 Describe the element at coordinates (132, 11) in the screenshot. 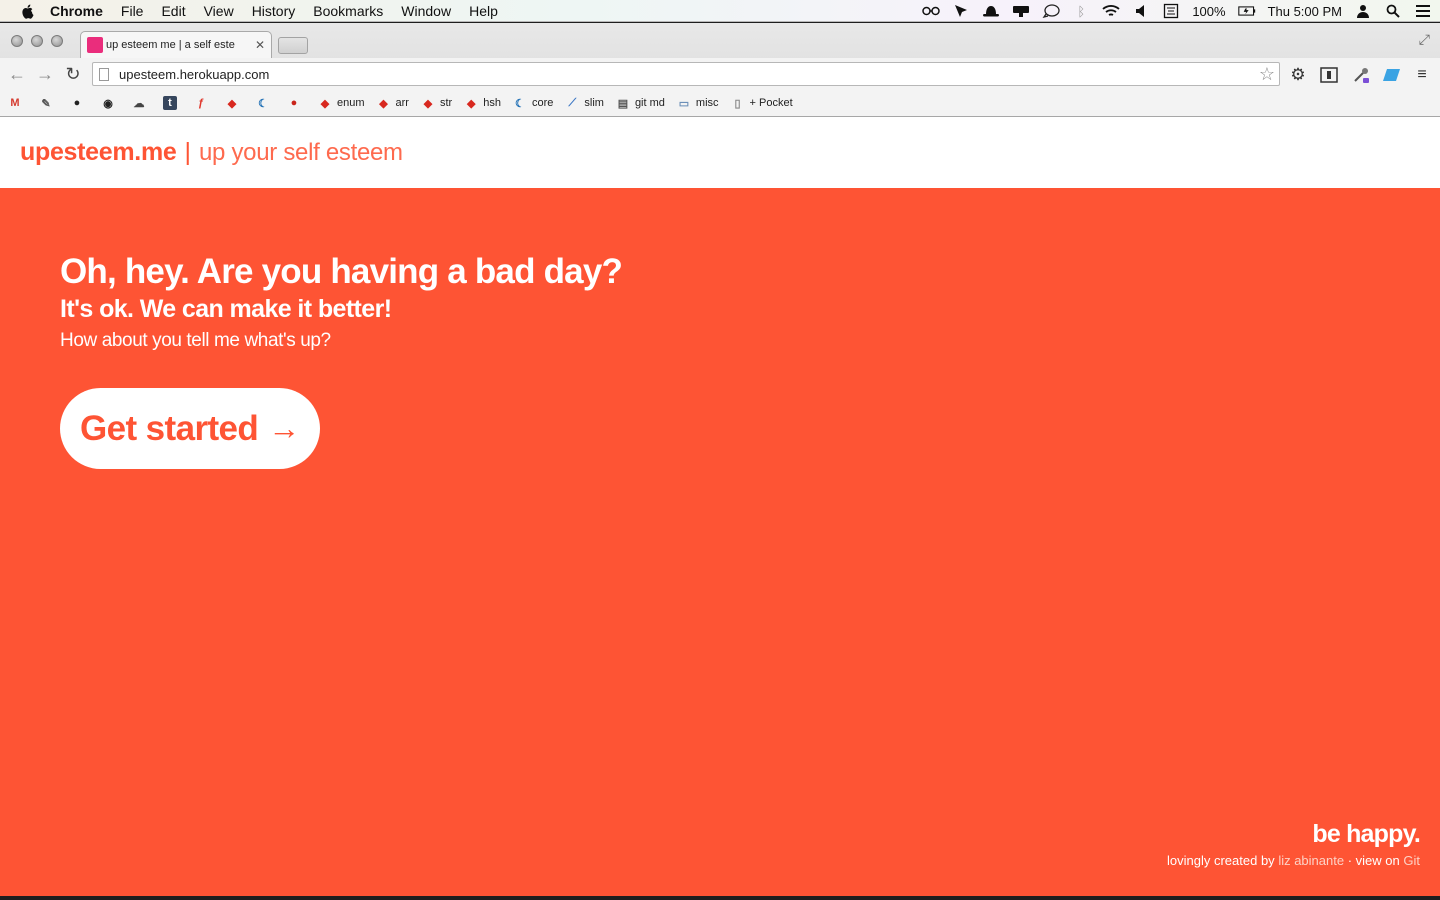

I see `menu-file: File` at that location.